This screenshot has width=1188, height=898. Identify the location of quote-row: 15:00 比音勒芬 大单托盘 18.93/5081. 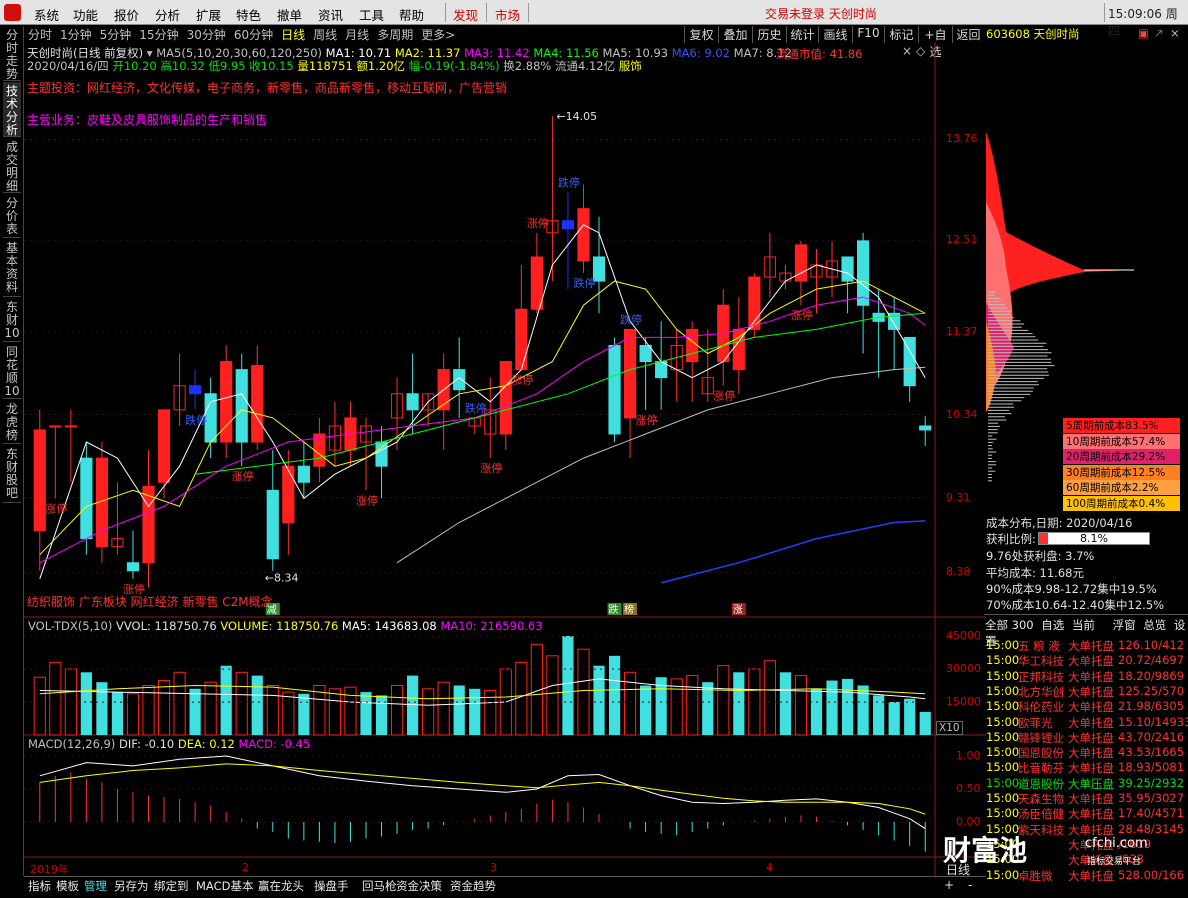
(1086, 768).